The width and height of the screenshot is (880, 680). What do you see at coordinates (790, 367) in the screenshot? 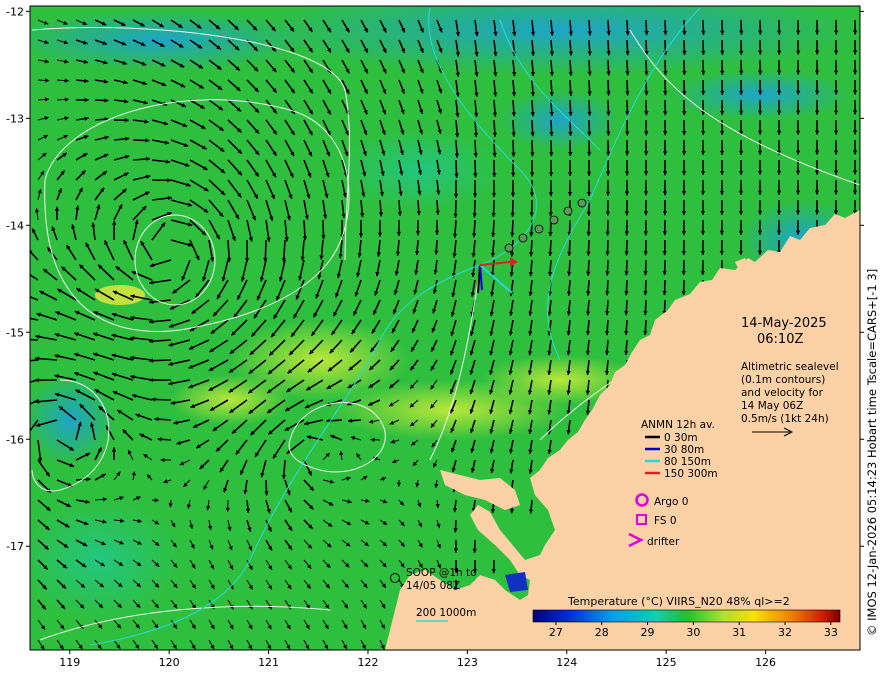
I see `altimetry-line: Altimetric sealevel` at bounding box center [790, 367].